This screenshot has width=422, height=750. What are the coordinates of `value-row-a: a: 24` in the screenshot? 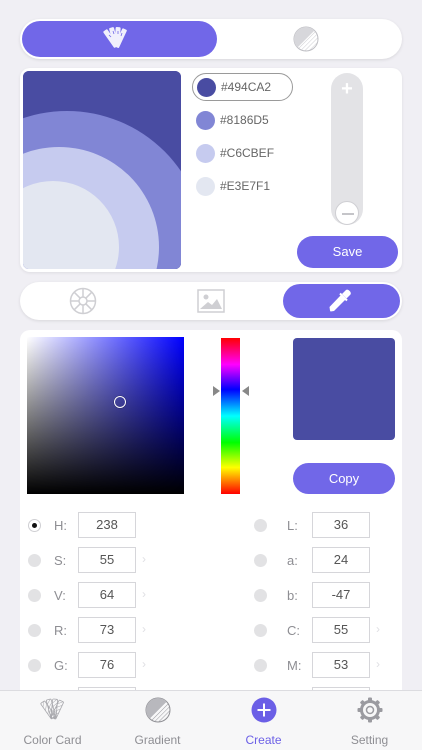 It's located at (324, 560).